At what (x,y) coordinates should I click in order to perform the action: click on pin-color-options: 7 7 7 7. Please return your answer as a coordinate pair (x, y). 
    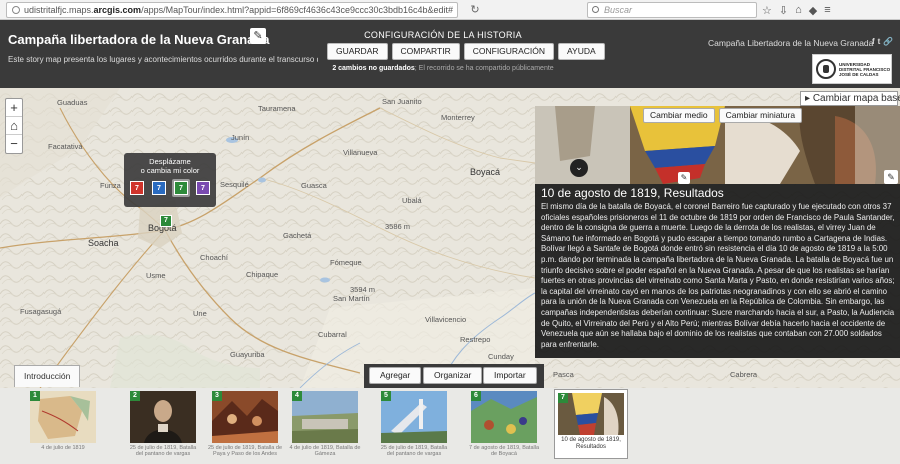
    Looking at the image, I should click on (170, 188).